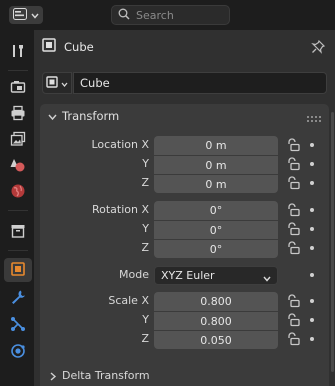  I want to click on scale-z-label: Z, so click(145, 338).